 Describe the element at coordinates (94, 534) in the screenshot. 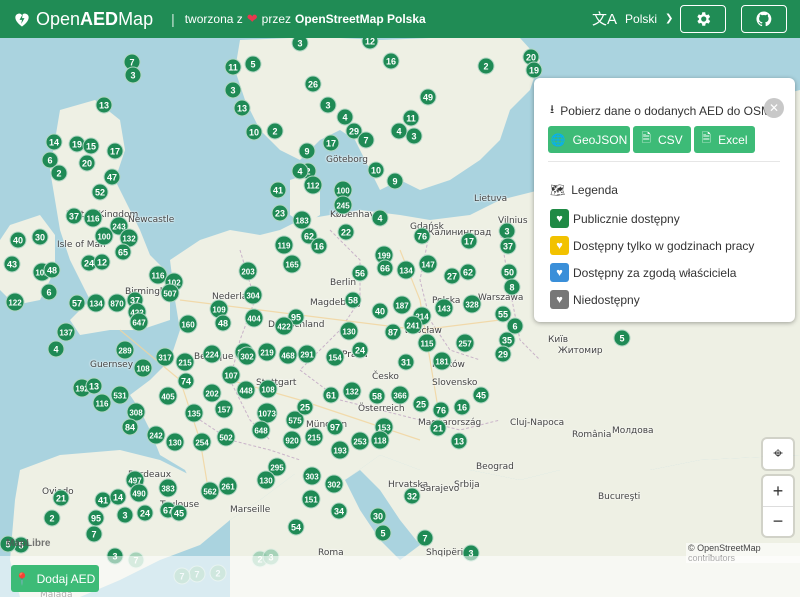

I see `aed-cluster-marker: 7` at that location.